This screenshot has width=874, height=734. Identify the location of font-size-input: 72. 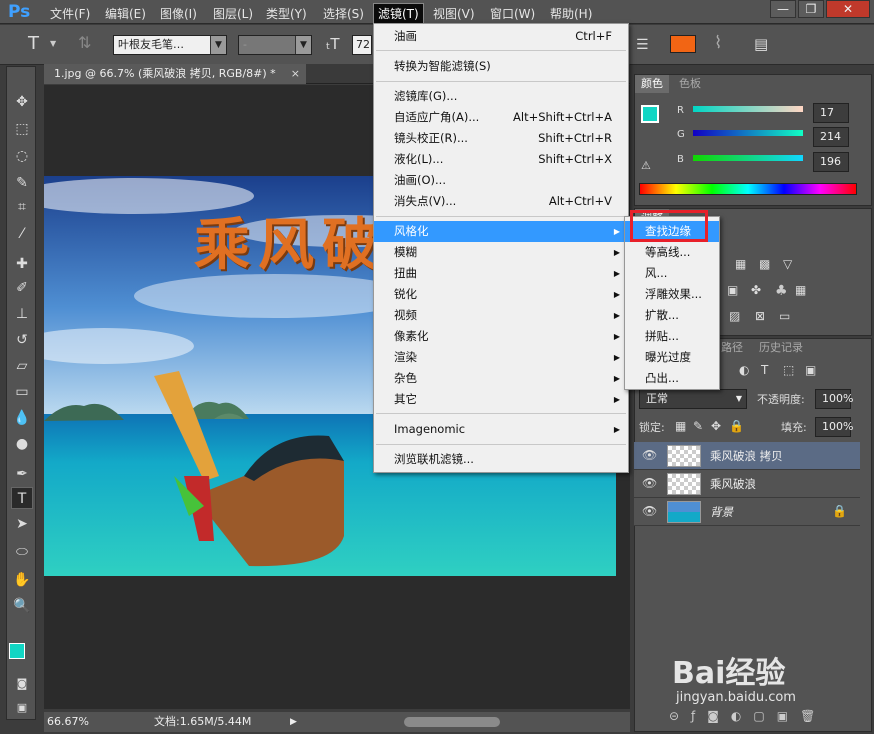
(362, 45).